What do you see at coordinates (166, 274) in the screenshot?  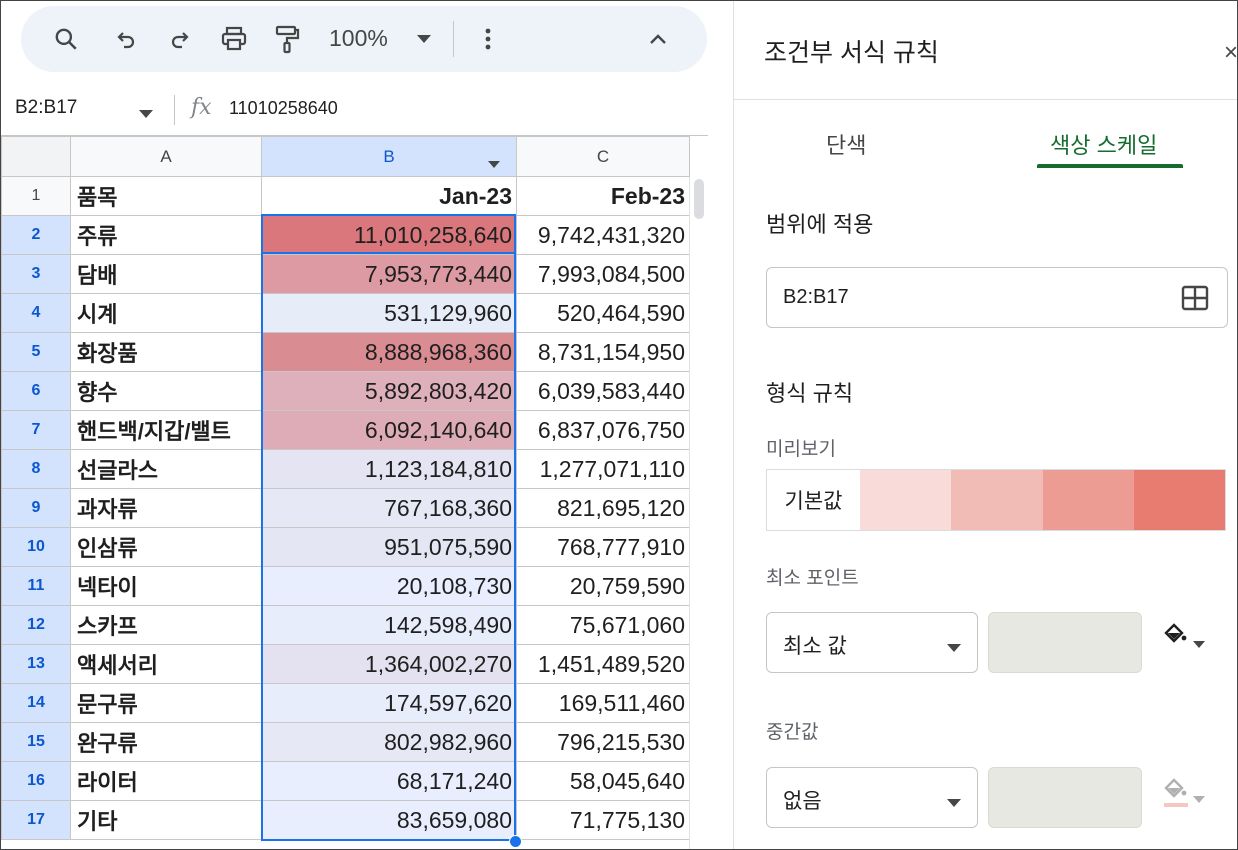 I see `item-cell: 담배` at bounding box center [166, 274].